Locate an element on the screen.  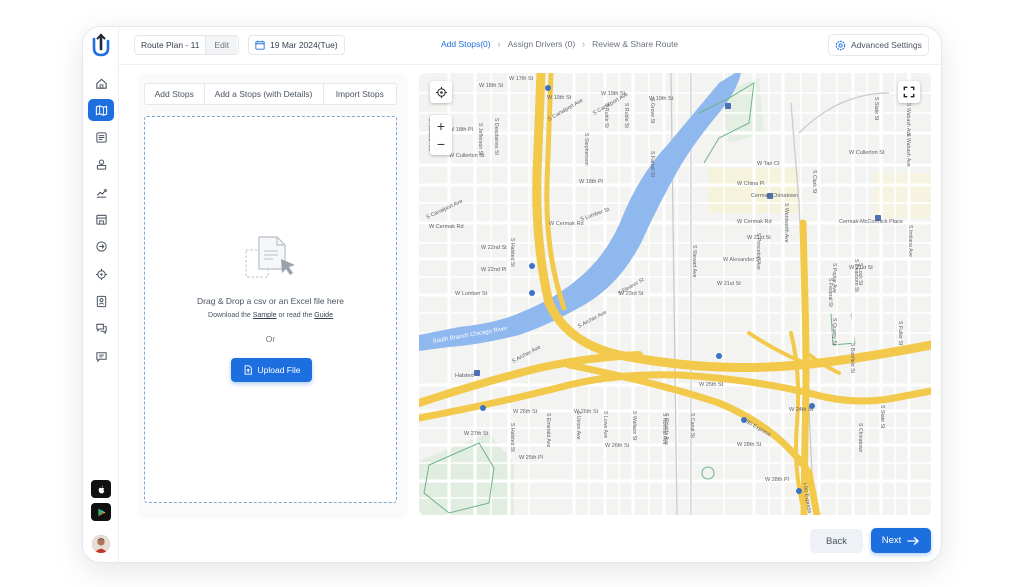
map-label-emerald: S Emerald Ave is located at coordinates (548, 430).